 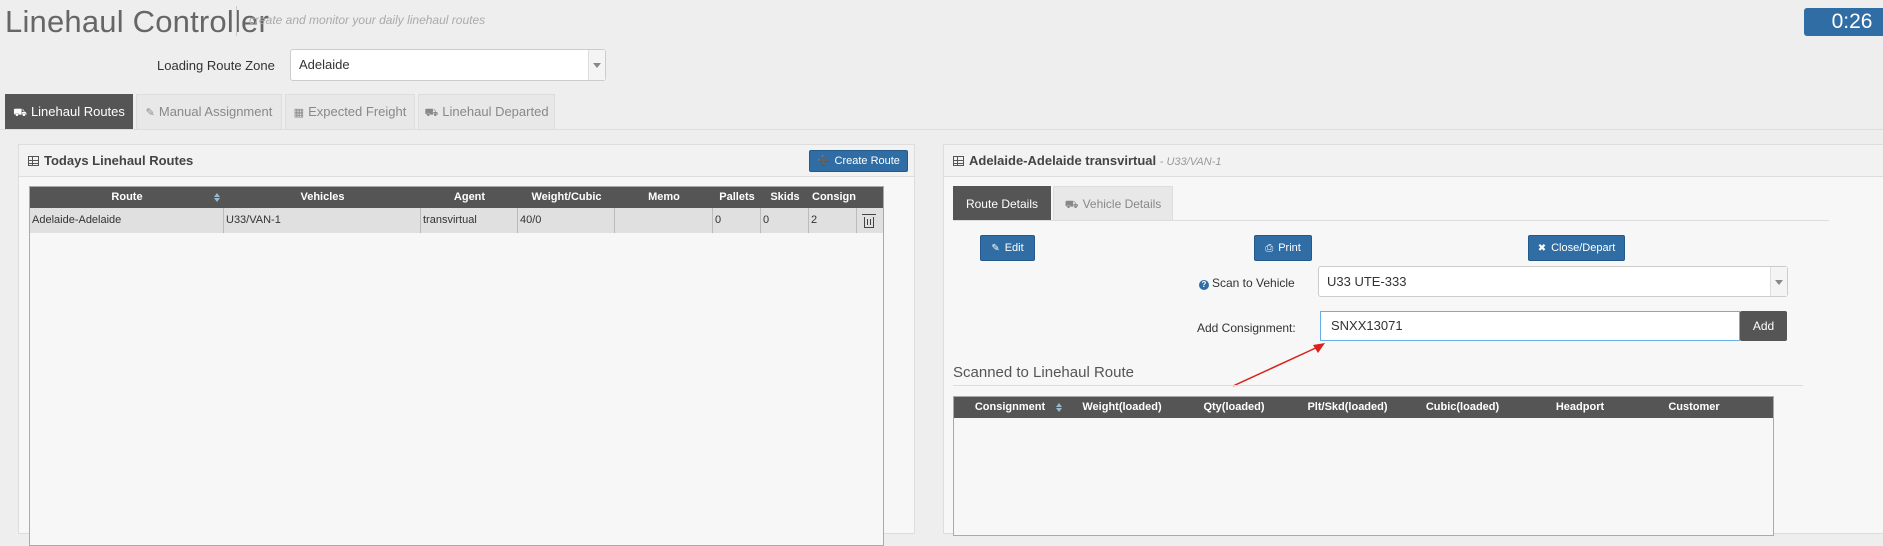 I want to click on close-icon: ✖, so click(x=1542, y=248).